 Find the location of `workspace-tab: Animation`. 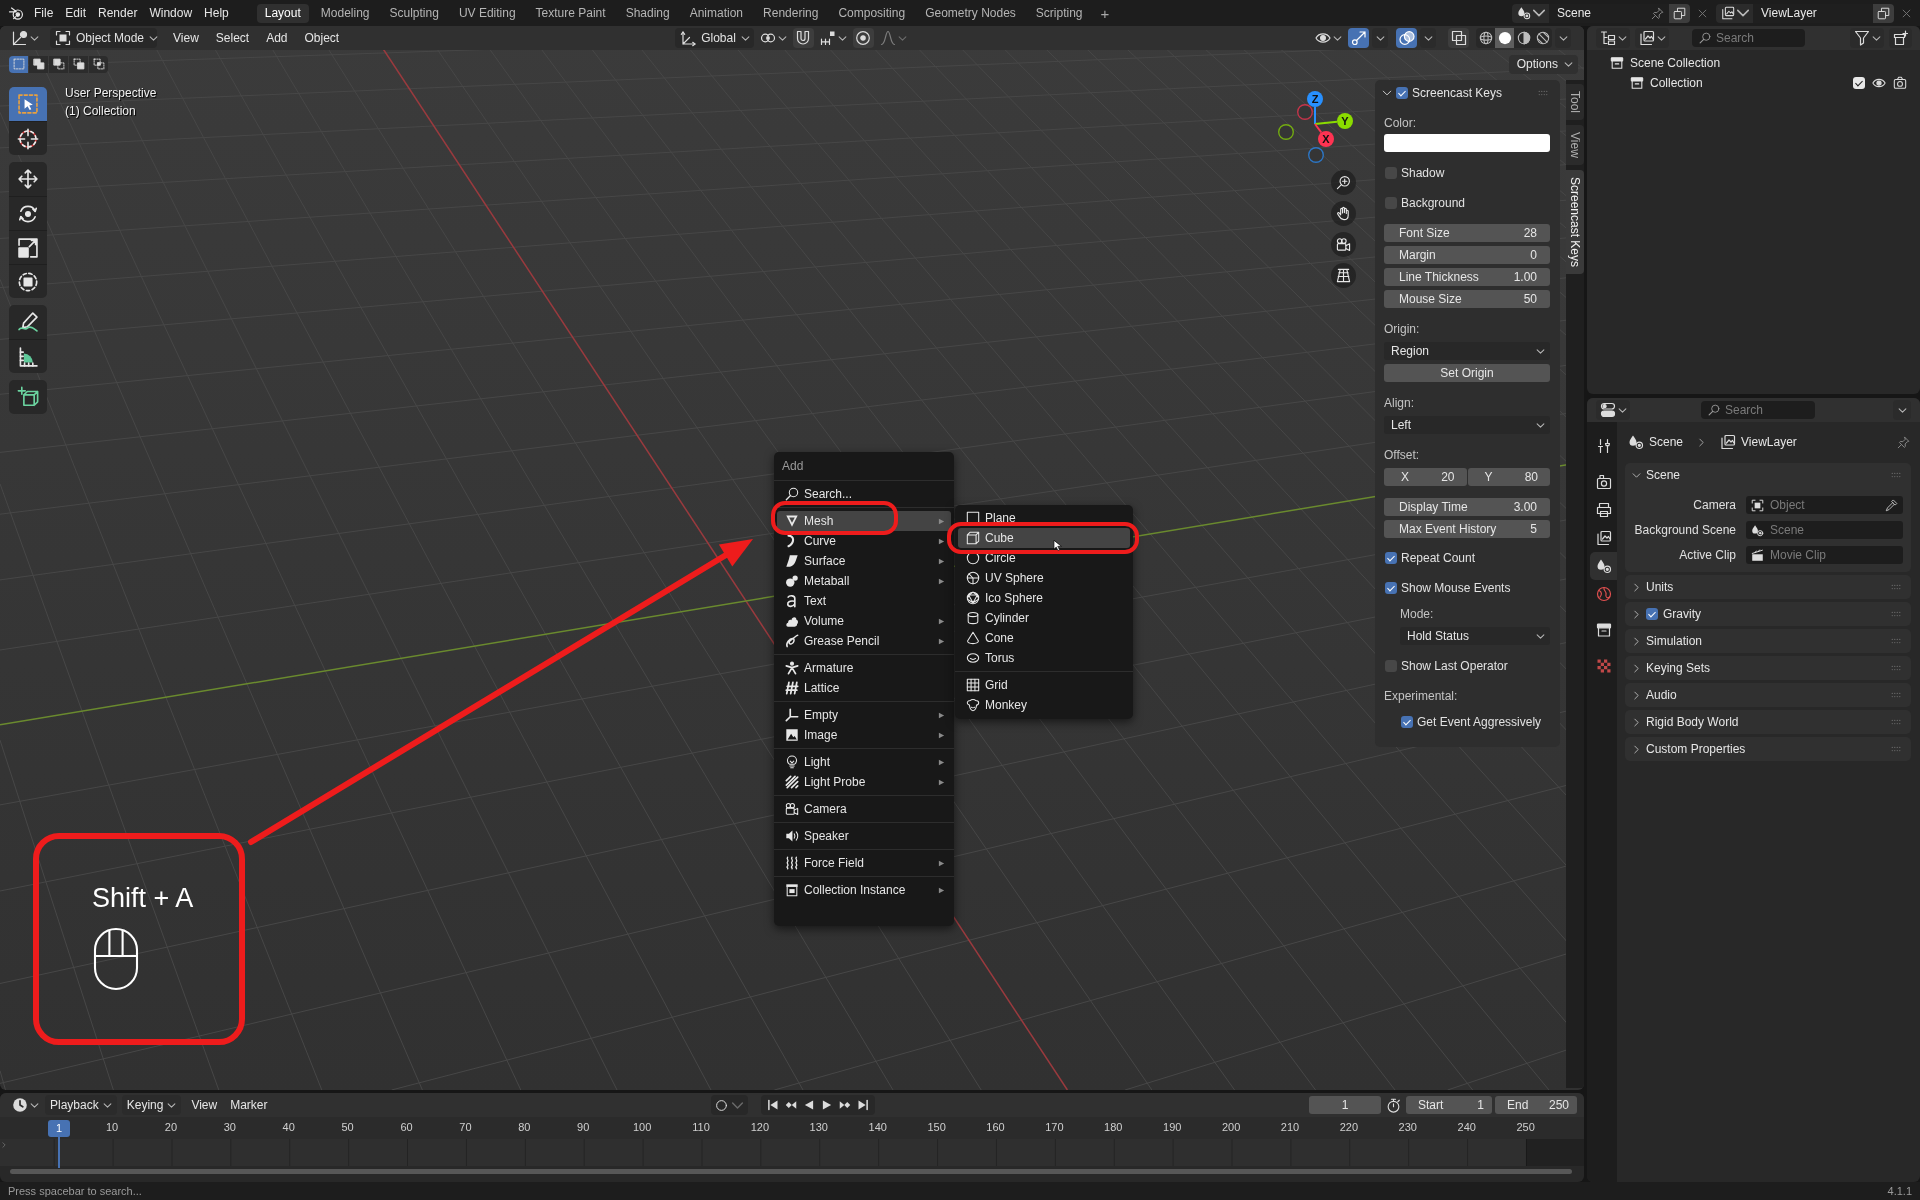

workspace-tab: Animation is located at coordinates (716, 13).